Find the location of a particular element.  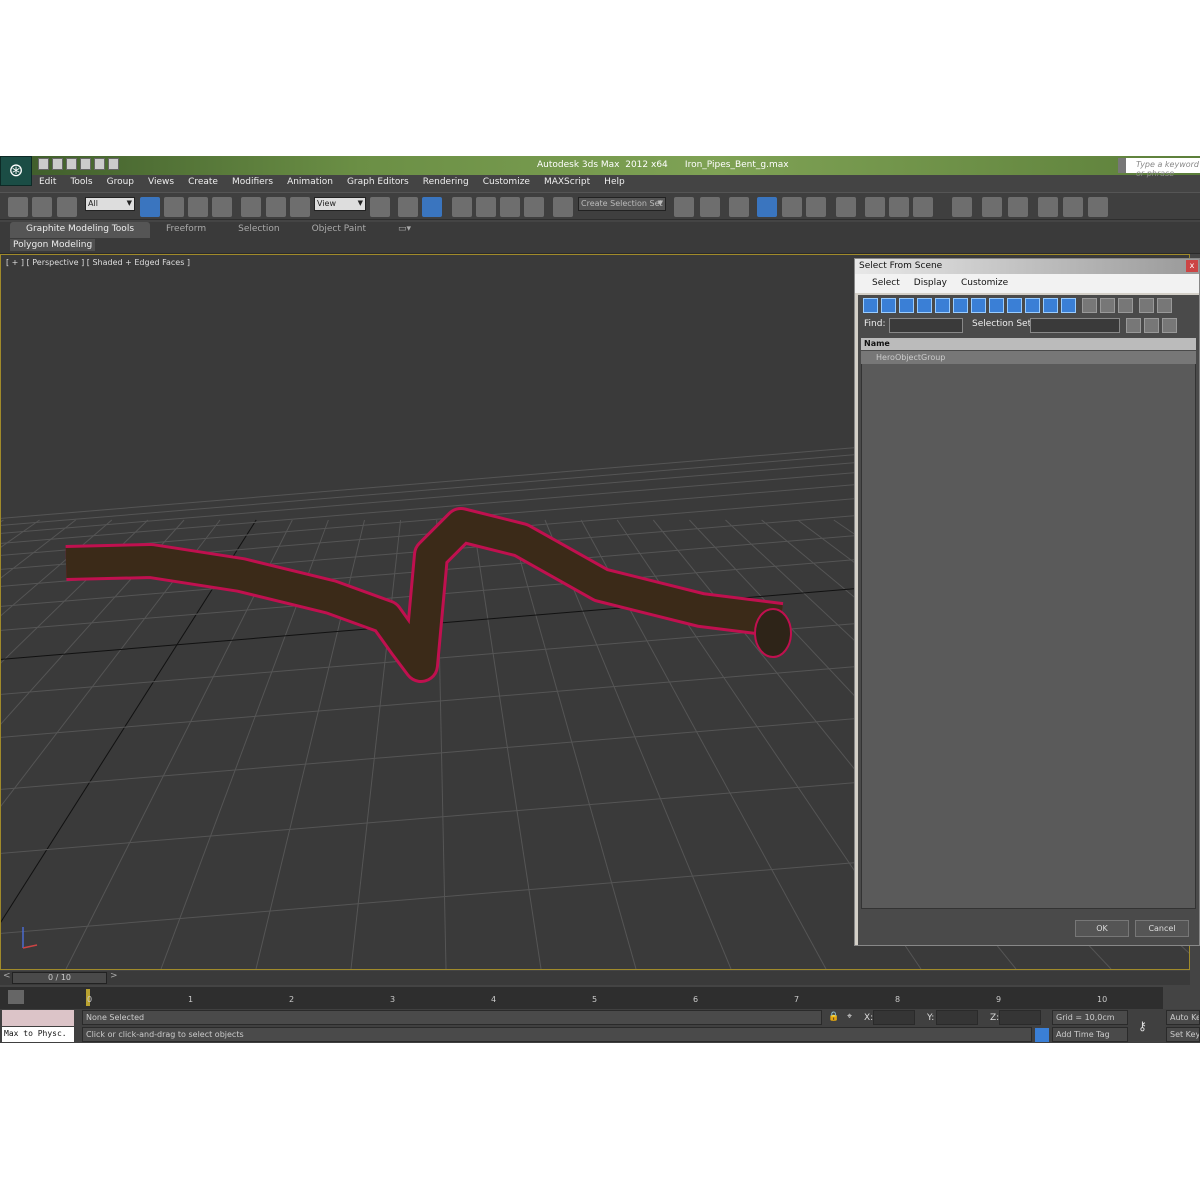

mirror-icon is located at coordinates (684, 207).